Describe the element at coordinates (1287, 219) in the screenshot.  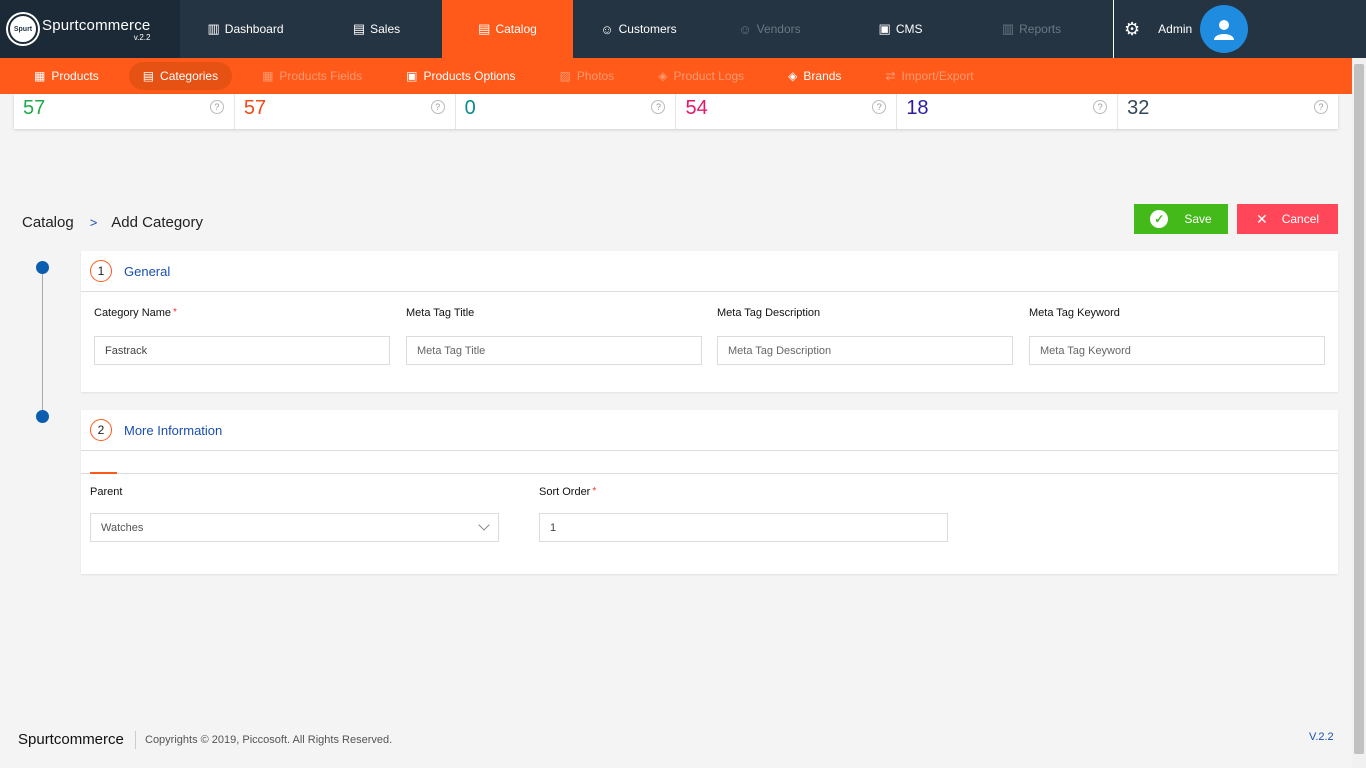
I see `cancel-button: ✕ Cancel` at that location.